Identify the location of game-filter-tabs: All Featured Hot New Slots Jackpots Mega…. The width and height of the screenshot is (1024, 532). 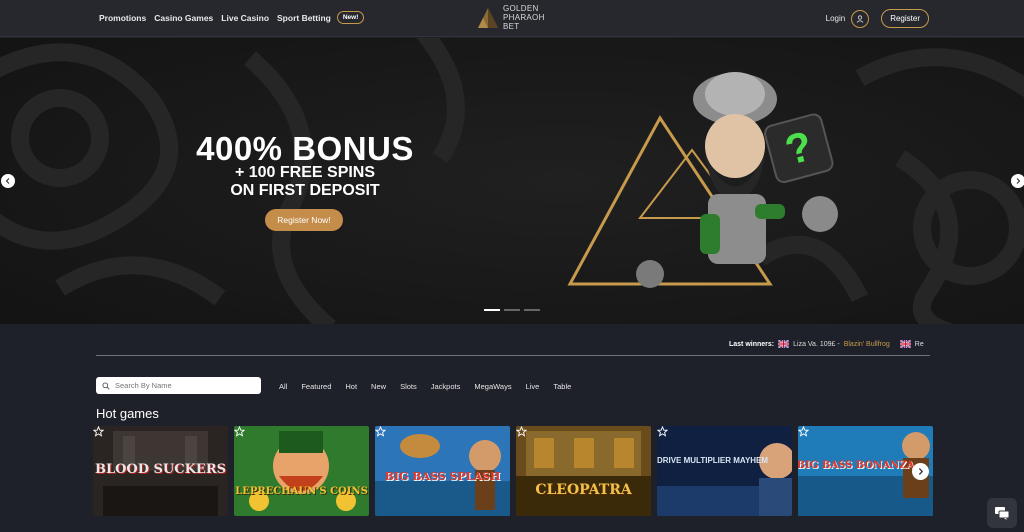
(425, 386).